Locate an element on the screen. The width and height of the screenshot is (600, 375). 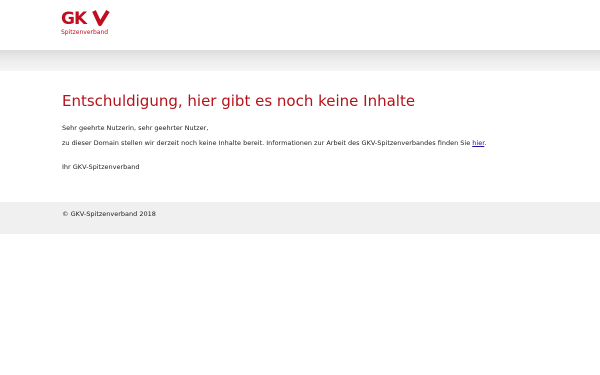
copyright-text: © GKV-Spitzenverband 2018 is located at coordinates (109, 214).